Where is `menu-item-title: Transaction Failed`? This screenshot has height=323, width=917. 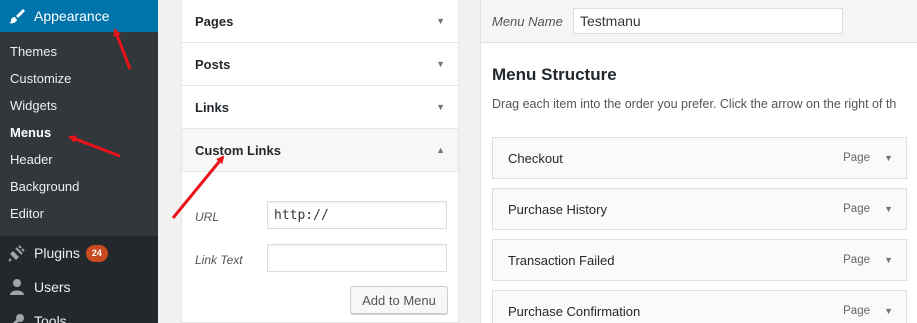 menu-item-title: Transaction Failed is located at coordinates (561, 260).